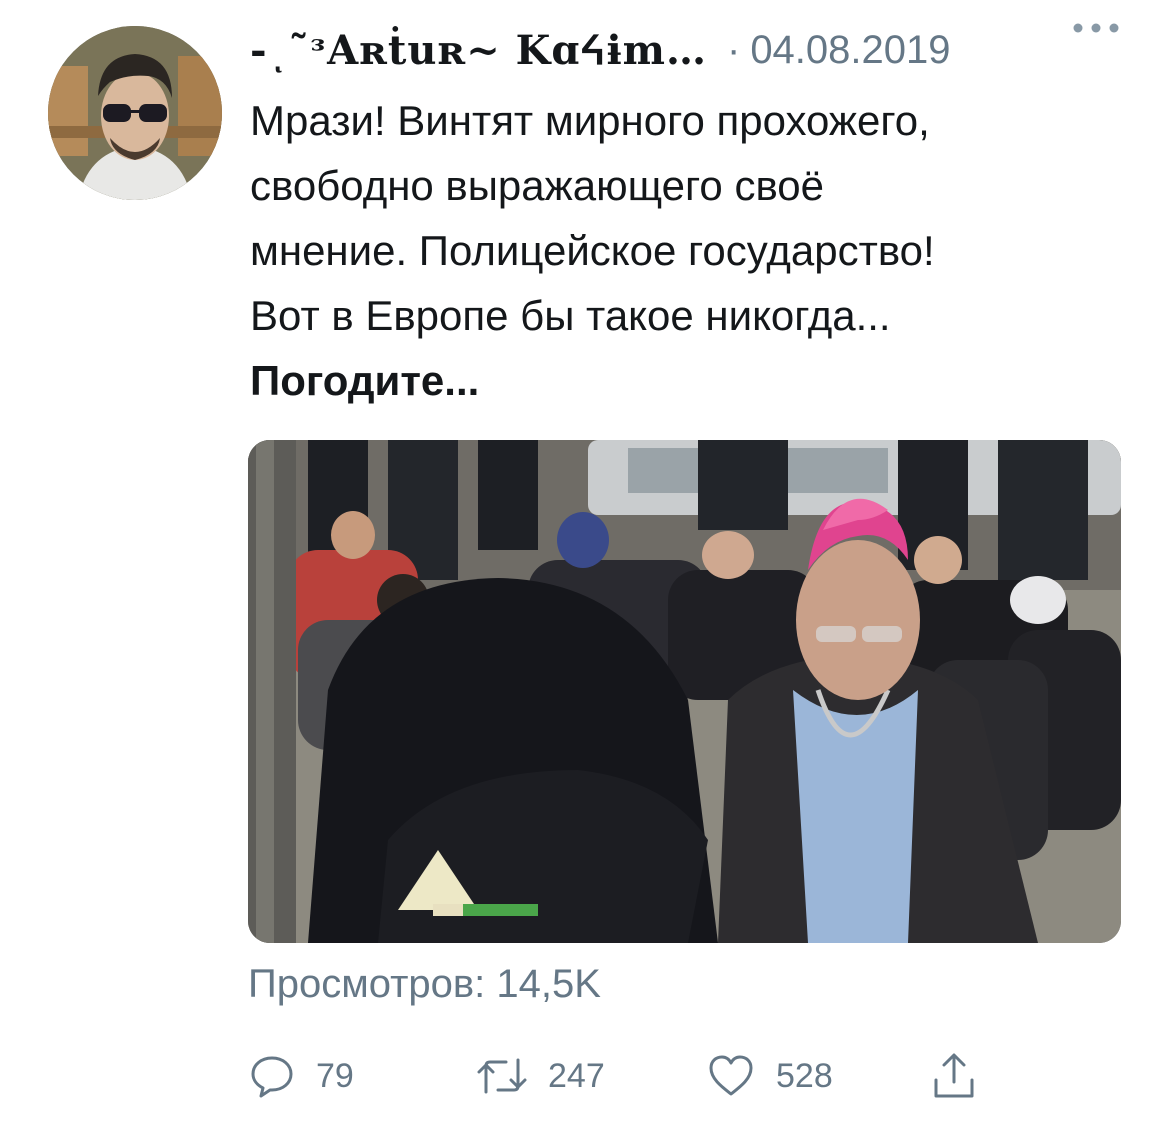 The image size is (1170, 1126). What do you see at coordinates (850, 50) in the screenshot?
I see `tweet-date: 04.08.2019` at bounding box center [850, 50].